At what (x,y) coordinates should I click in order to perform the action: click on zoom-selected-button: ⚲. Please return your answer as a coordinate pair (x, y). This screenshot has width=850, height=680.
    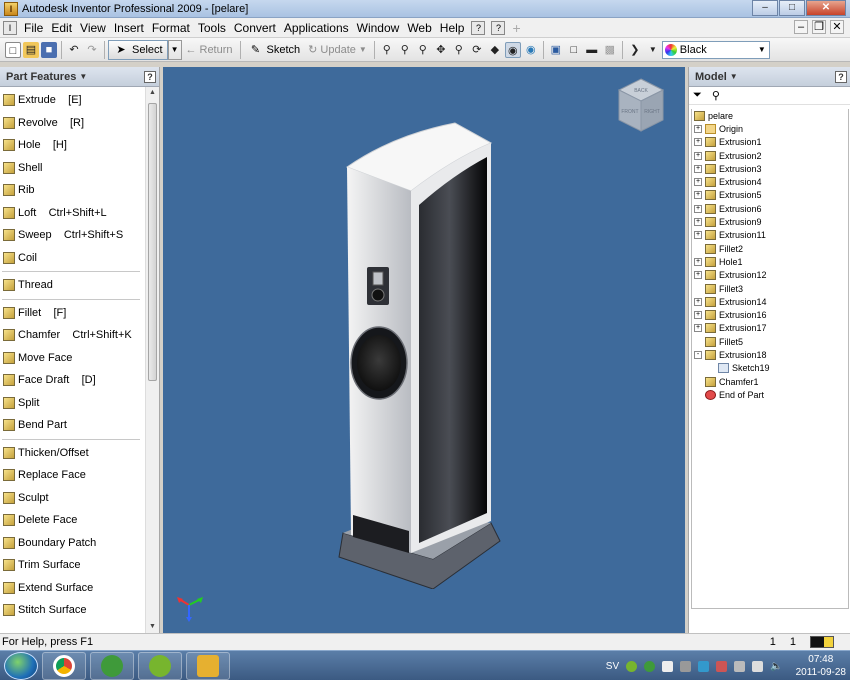
    Looking at the image, I should click on (459, 50).